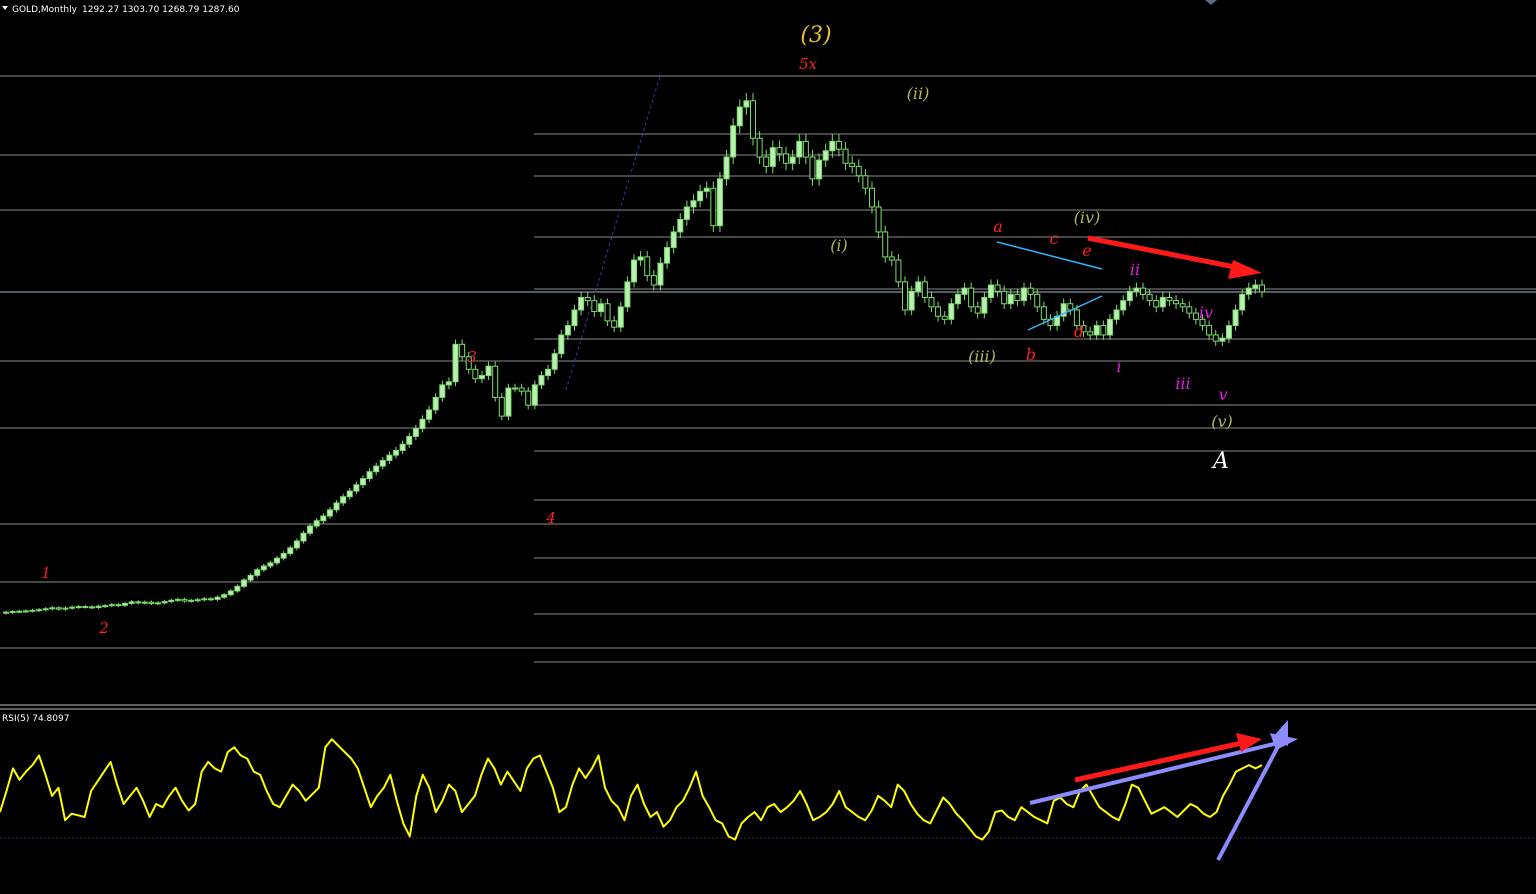 The width and height of the screenshot is (1536, 894). Describe the element at coordinates (472, 357) in the screenshot. I see `wave-label: 3` at that location.